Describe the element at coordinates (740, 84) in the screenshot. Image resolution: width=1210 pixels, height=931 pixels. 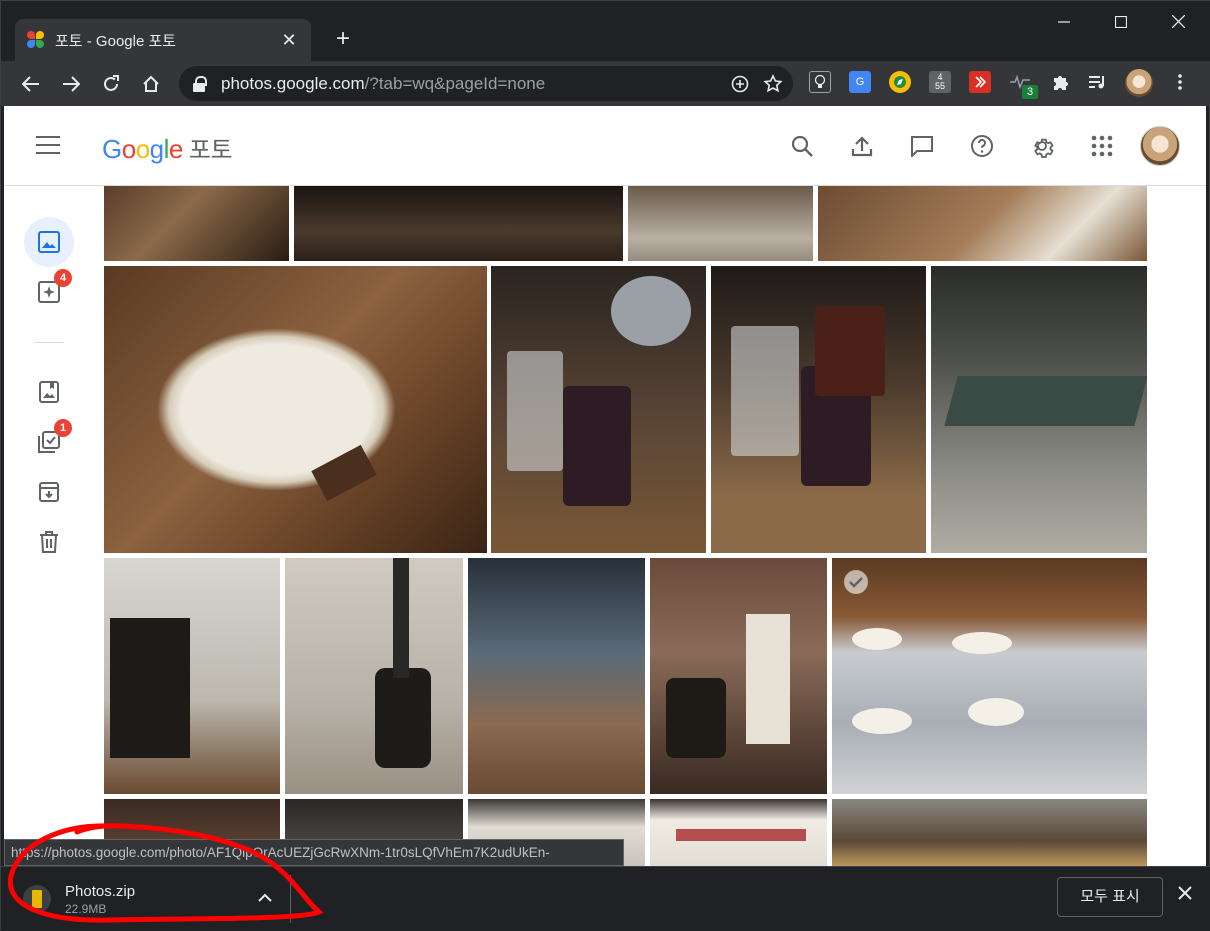
I see `install-app-icon` at that location.